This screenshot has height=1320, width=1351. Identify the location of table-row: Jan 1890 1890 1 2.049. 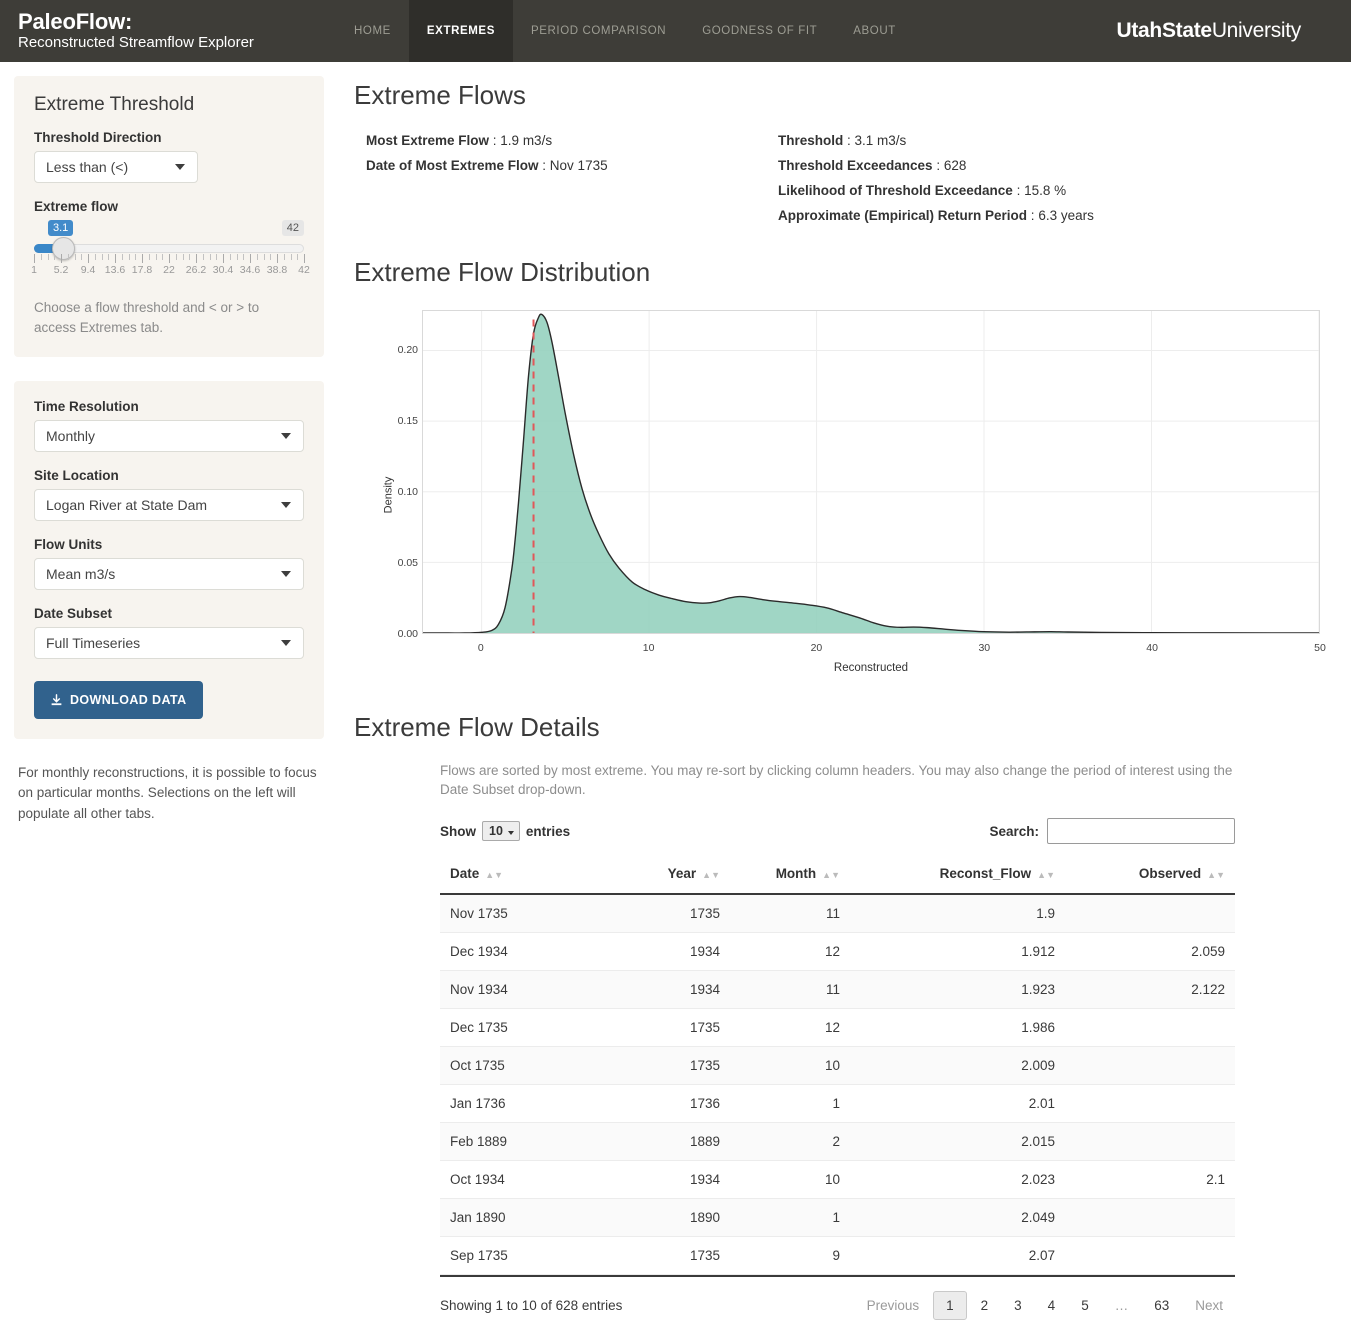
(837, 1217).